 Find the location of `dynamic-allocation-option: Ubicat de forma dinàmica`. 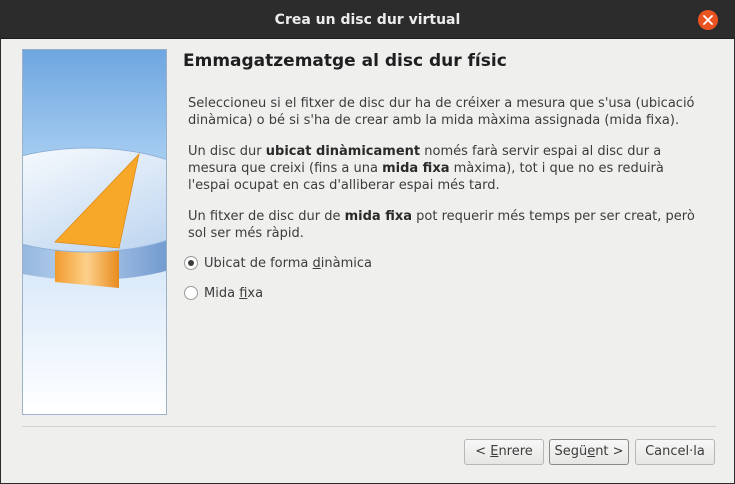

dynamic-allocation-option: Ubicat de forma dinàmica is located at coordinates (278, 263).